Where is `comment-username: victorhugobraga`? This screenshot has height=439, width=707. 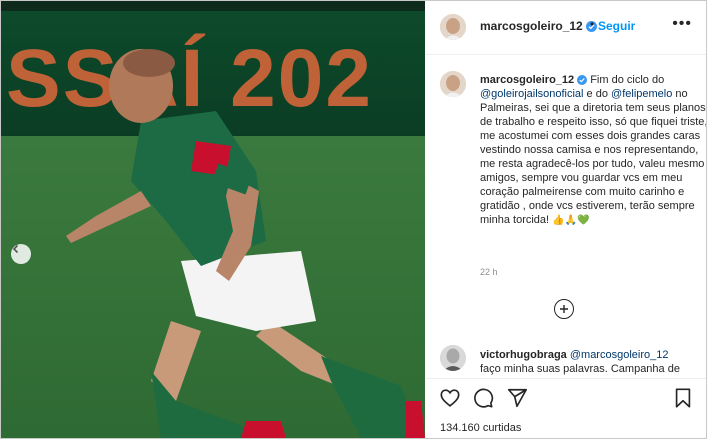
comment-username: victorhugobraga is located at coordinates (523, 355).